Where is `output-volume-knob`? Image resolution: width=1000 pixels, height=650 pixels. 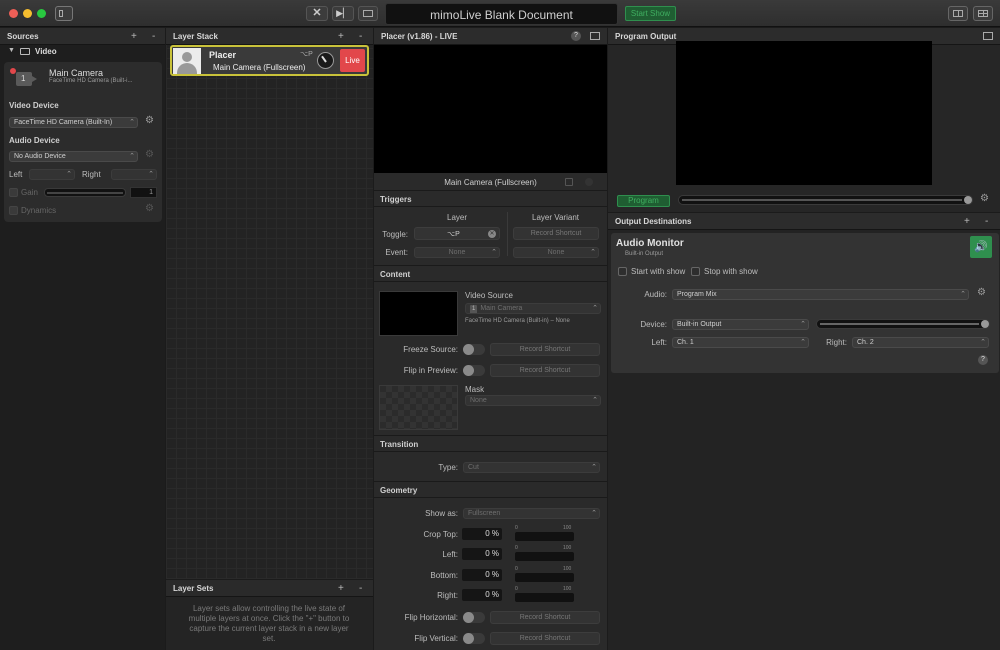
output-volume-knob is located at coordinates (985, 324).